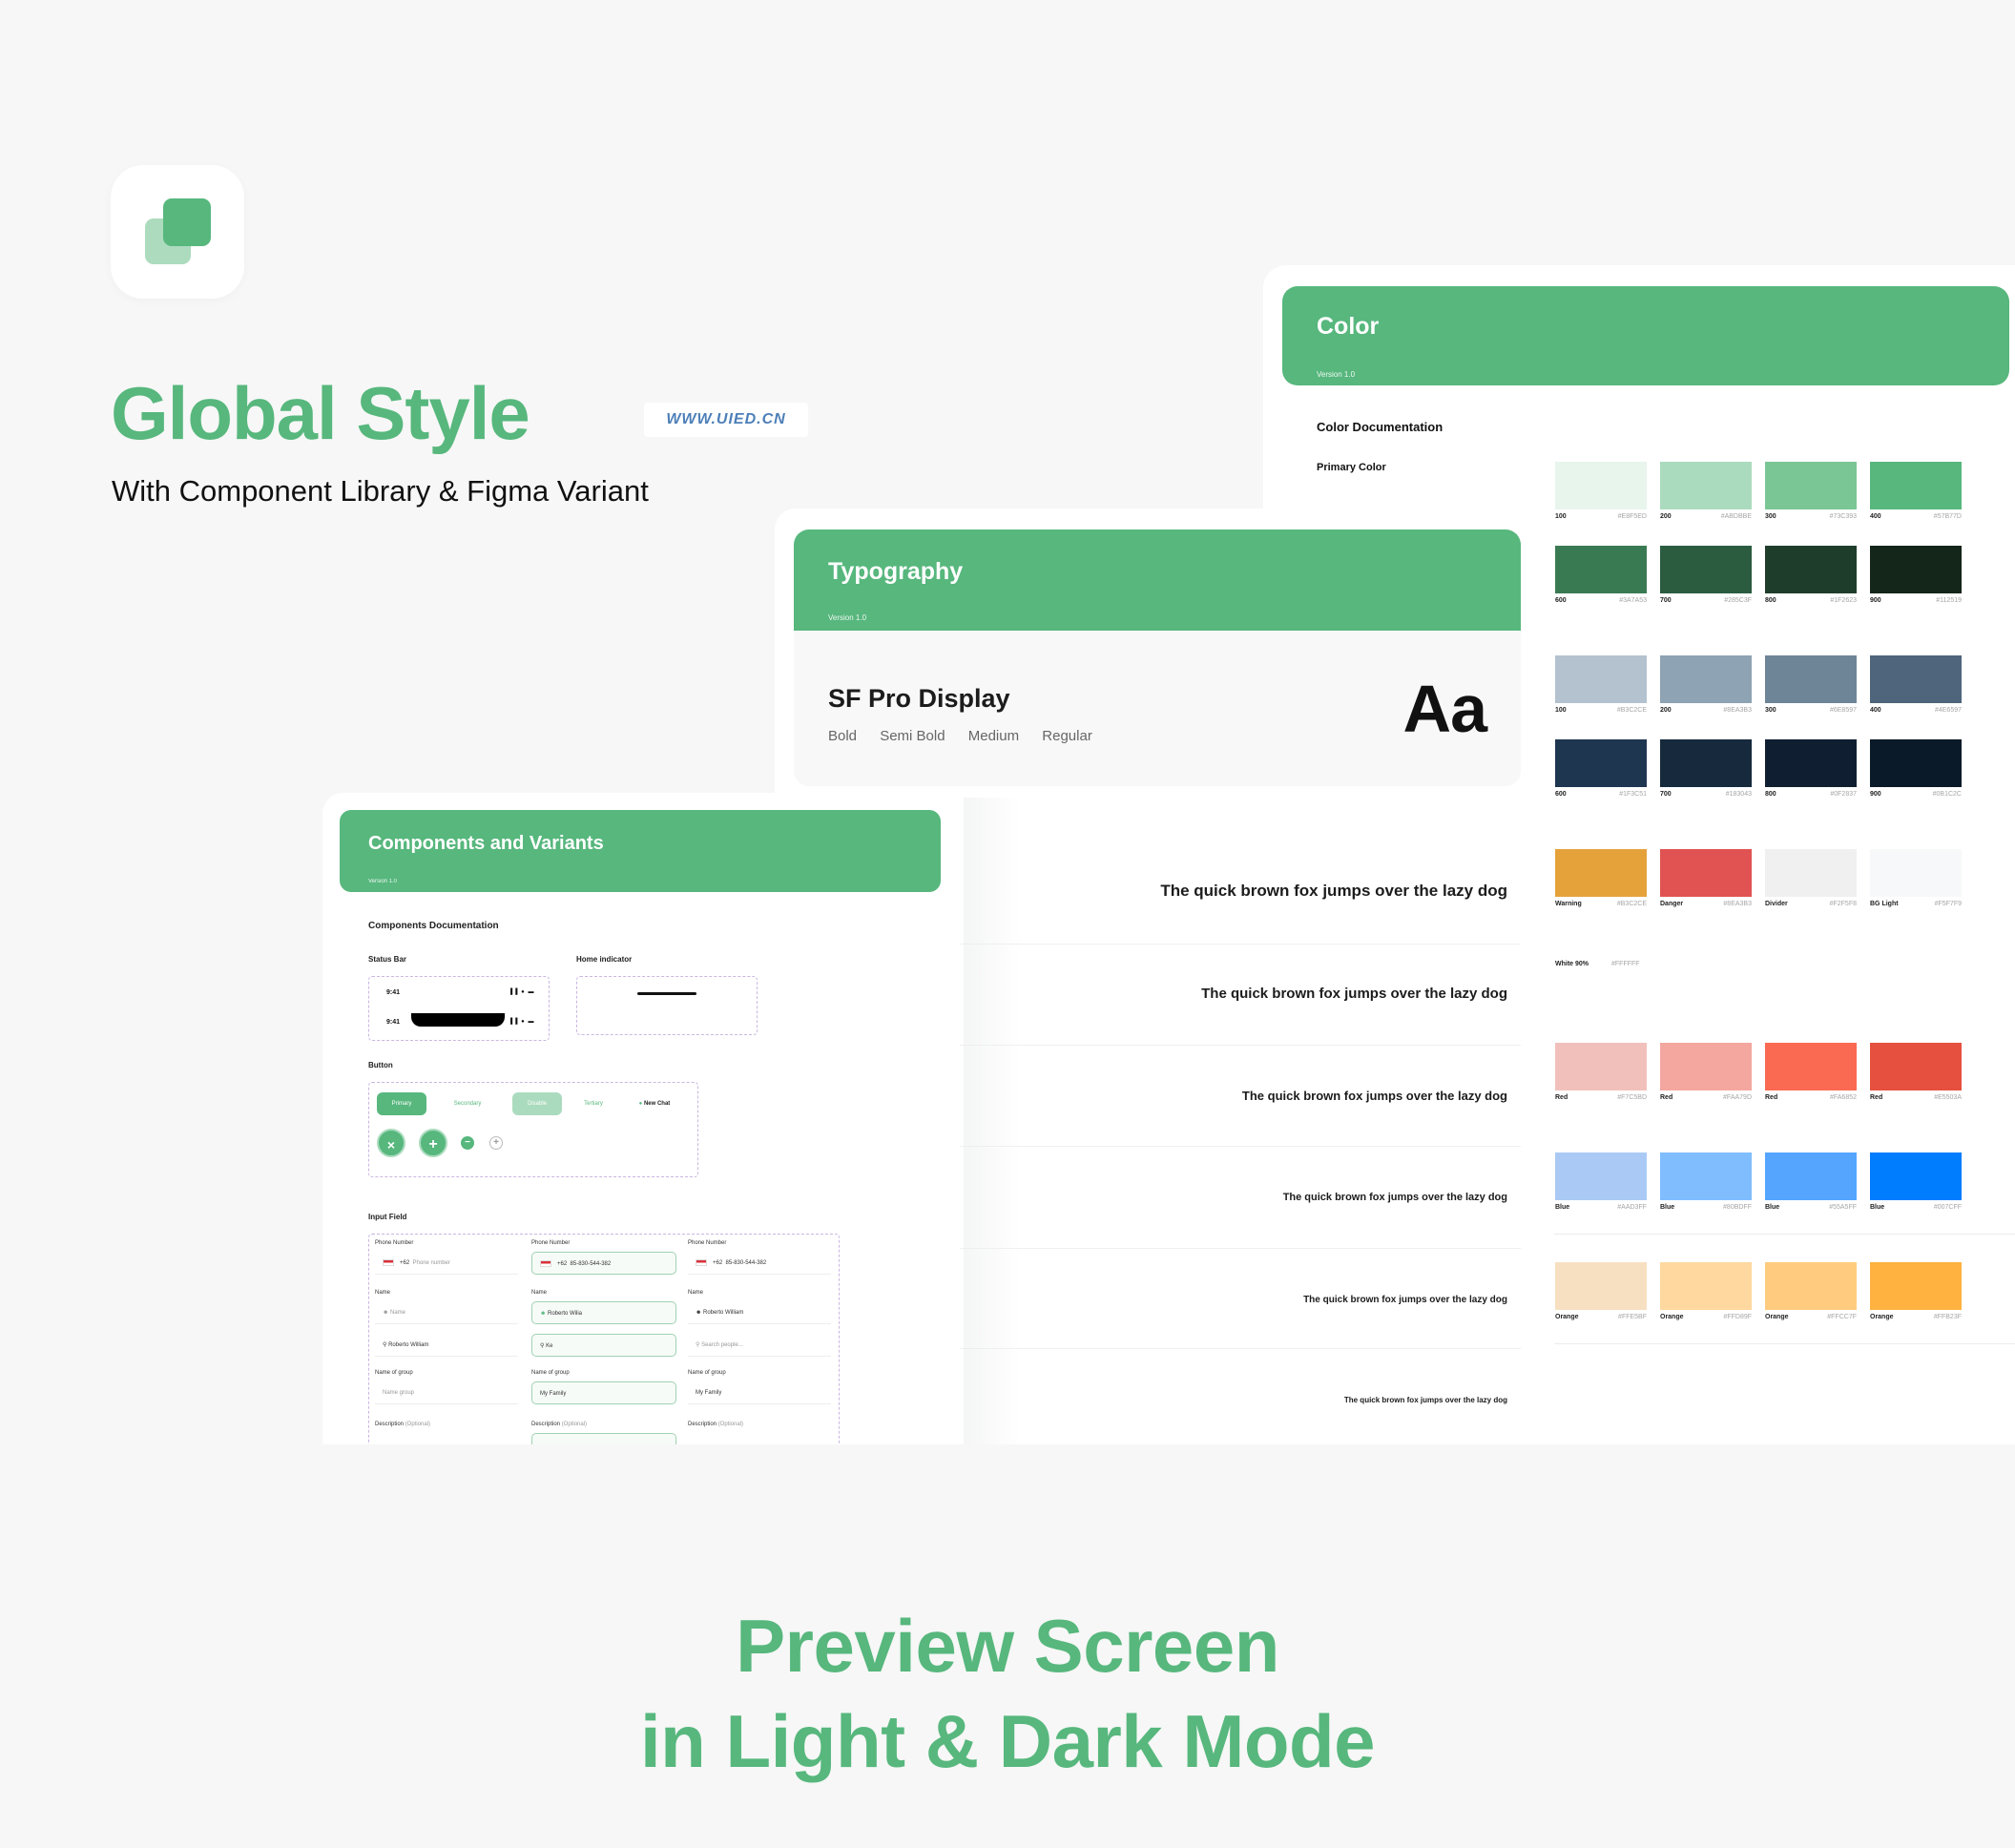  What do you see at coordinates (1842, 1317) in the screenshot?
I see `swatch-hex: #FFCC7F` at bounding box center [1842, 1317].